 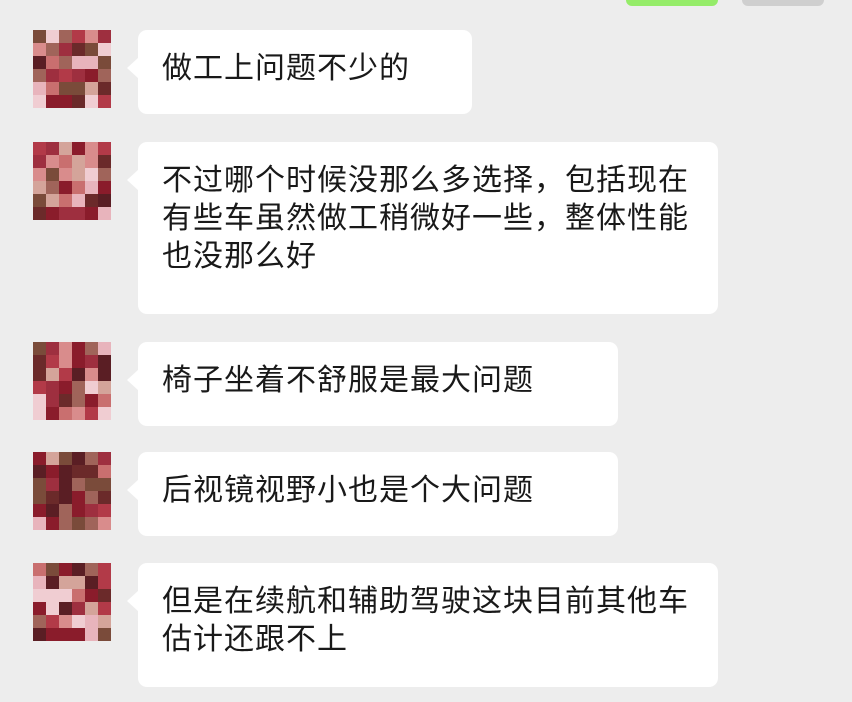 I want to click on sent-image-partial, so click(x=783, y=3).